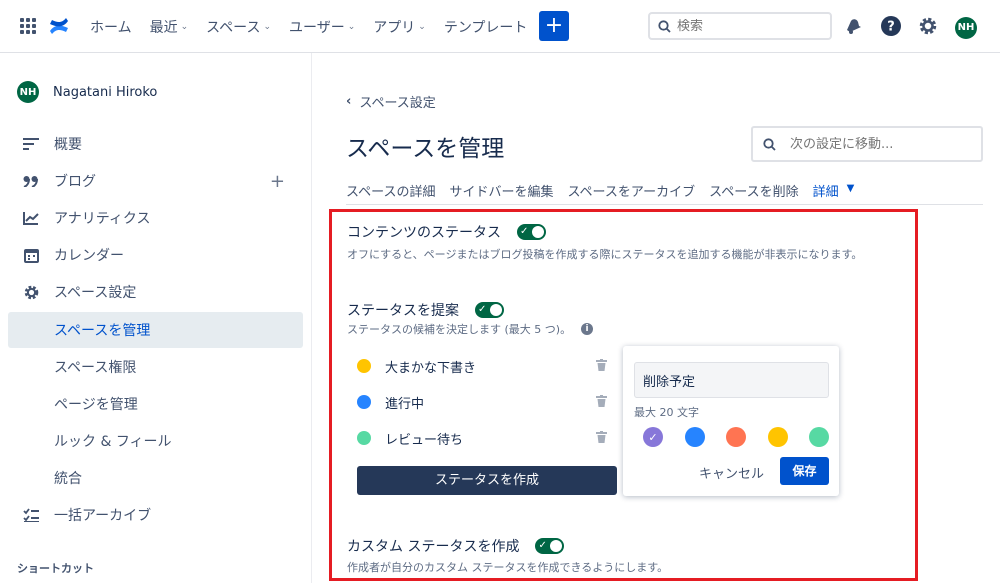 This screenshot has width=1000, height=583. I want to click on suggest-status-heading: ステータスを提案 ✓, so click(425, 310).